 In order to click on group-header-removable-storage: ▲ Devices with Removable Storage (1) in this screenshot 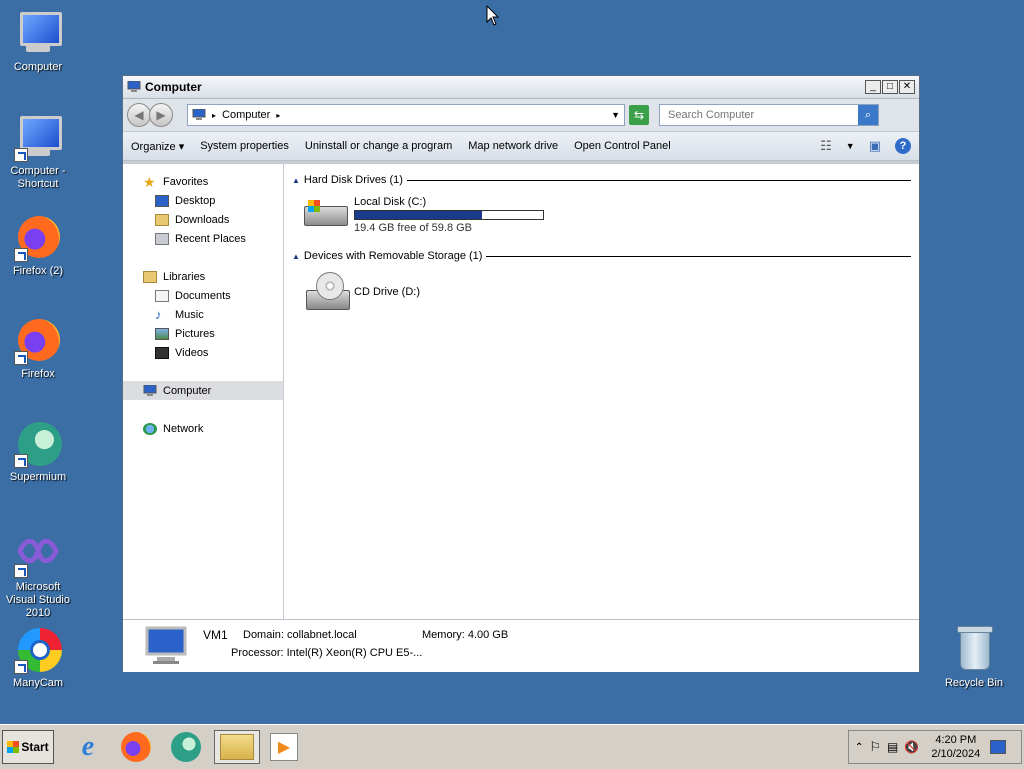, I will do `click(601, 256)`.